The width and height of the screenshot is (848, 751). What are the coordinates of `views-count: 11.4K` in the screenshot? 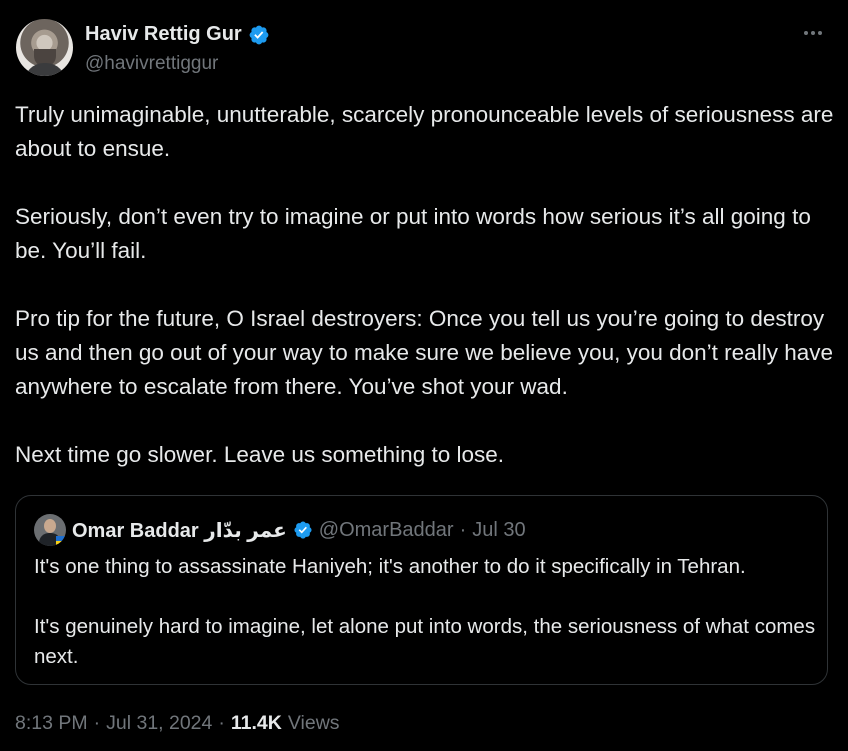 It's located at (256, 723).